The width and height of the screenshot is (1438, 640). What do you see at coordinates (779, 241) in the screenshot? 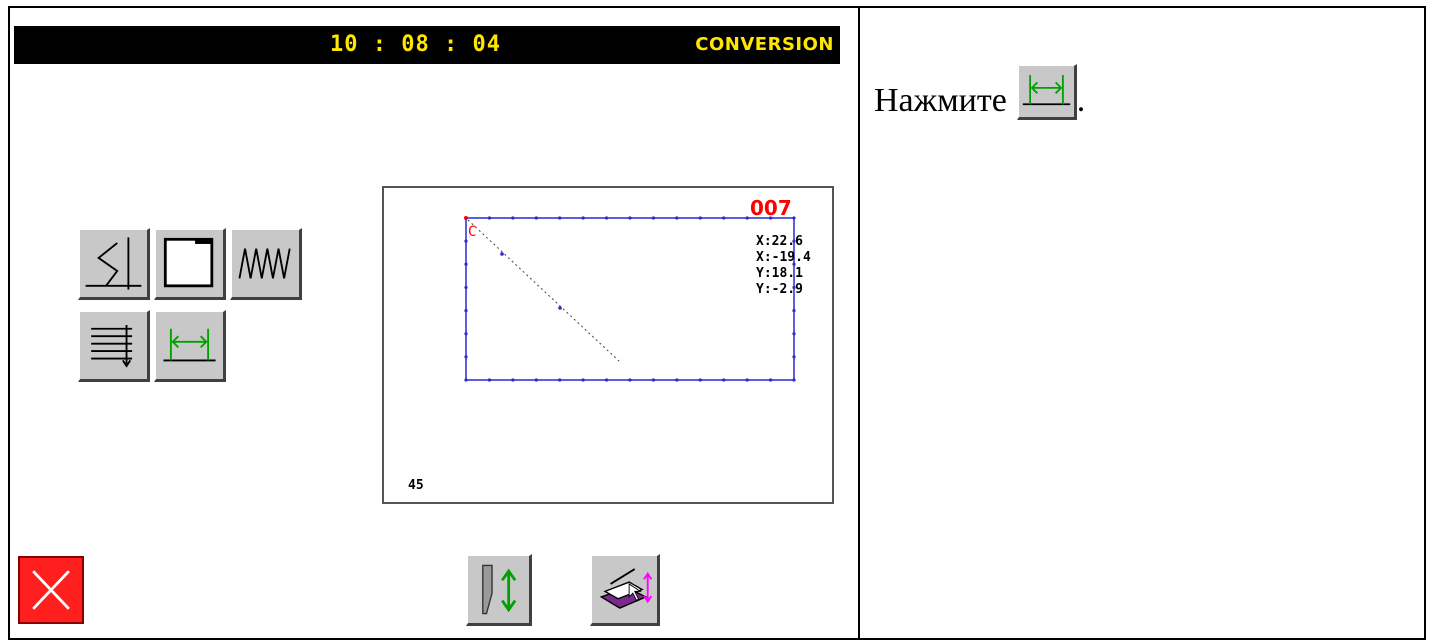
I see `coord-x-max: X:22.6` at bounding box center [779, 241].